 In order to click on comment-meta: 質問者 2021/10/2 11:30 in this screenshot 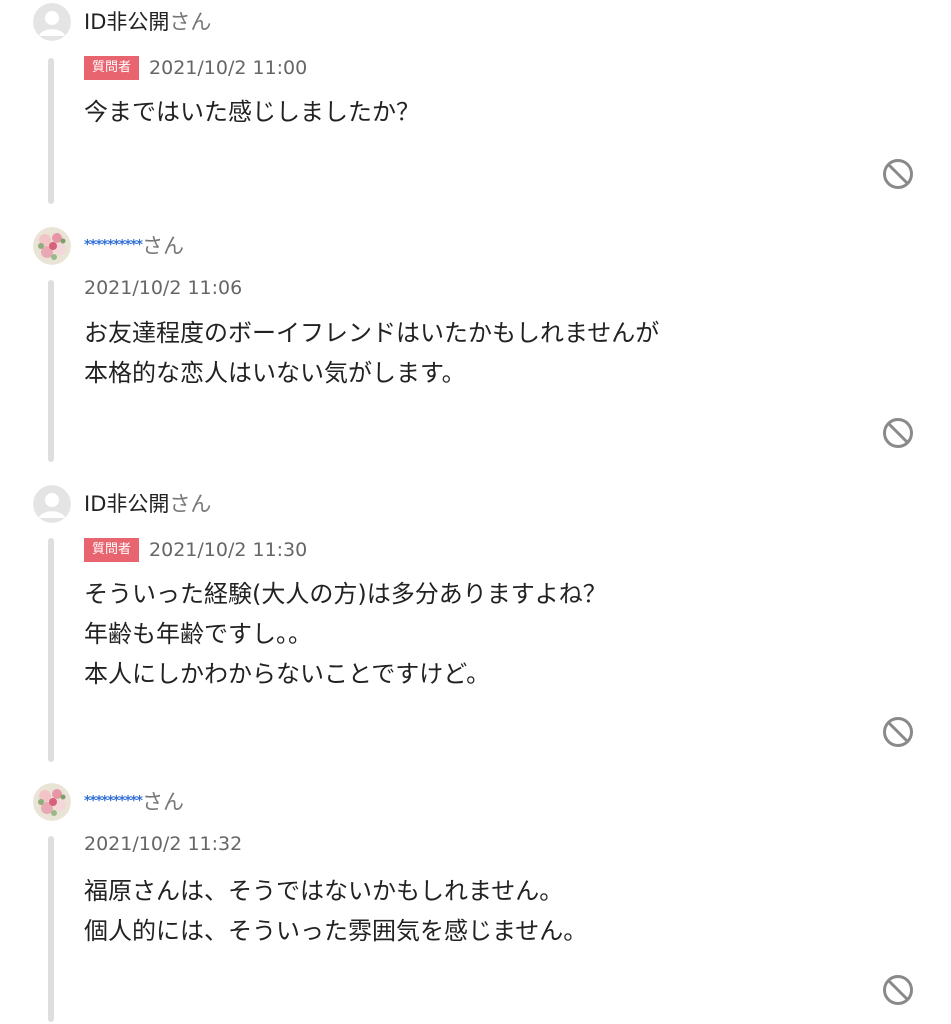, I will do `click(195, 549)`.